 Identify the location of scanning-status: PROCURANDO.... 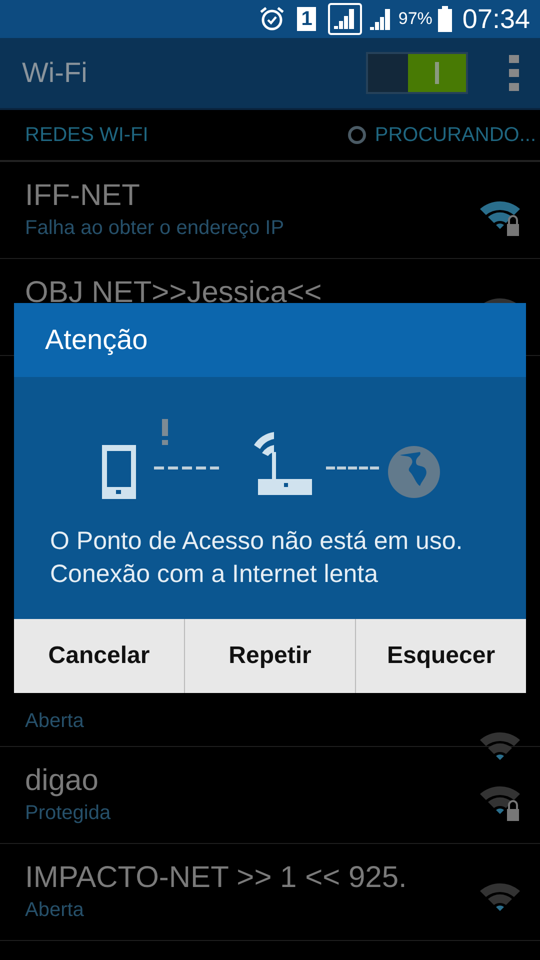
(455, 135).